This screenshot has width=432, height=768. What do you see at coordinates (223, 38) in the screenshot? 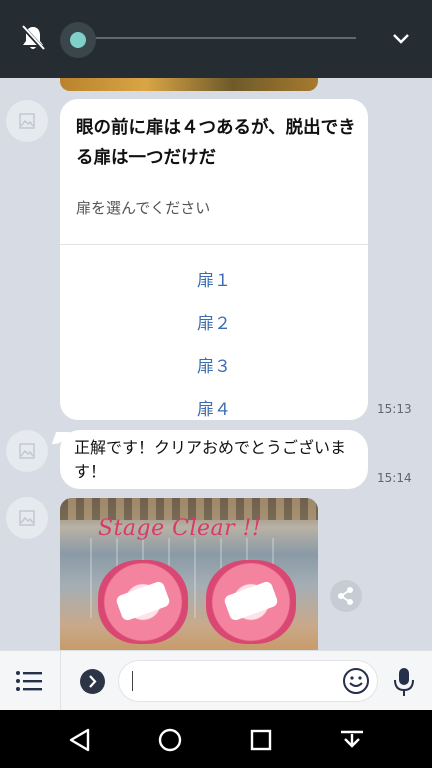
I see `audio-progress-track` at bounding box center [223, 38].